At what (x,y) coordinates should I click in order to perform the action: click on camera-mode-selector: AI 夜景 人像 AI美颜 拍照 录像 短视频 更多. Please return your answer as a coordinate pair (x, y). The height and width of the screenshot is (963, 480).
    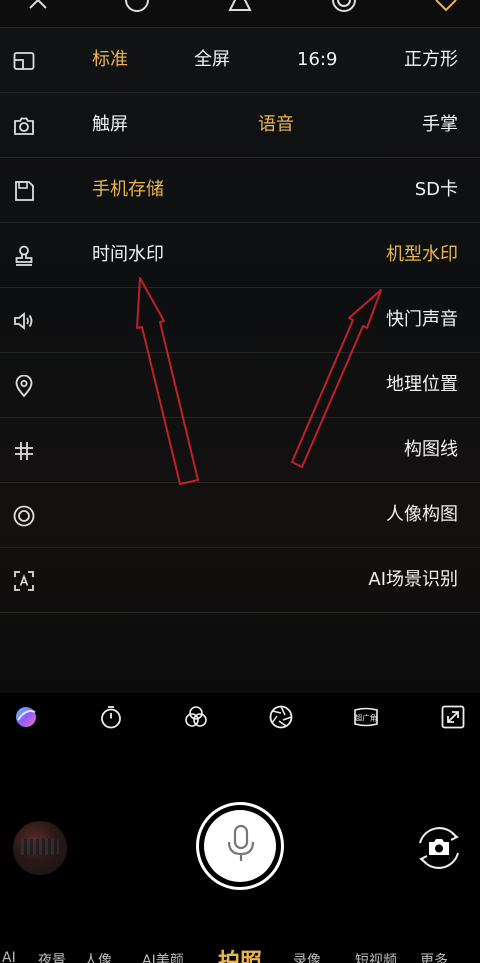
    Looking at the image, I should click on (240, 954).